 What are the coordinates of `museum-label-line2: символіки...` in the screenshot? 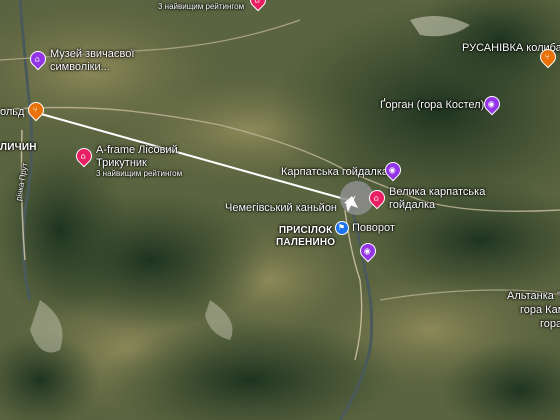 It's located at (80, 66).